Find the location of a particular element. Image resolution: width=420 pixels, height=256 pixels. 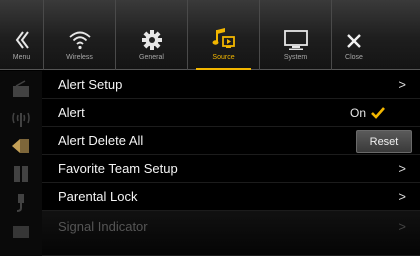

speaker-icon is located at coordinates (21, 174).